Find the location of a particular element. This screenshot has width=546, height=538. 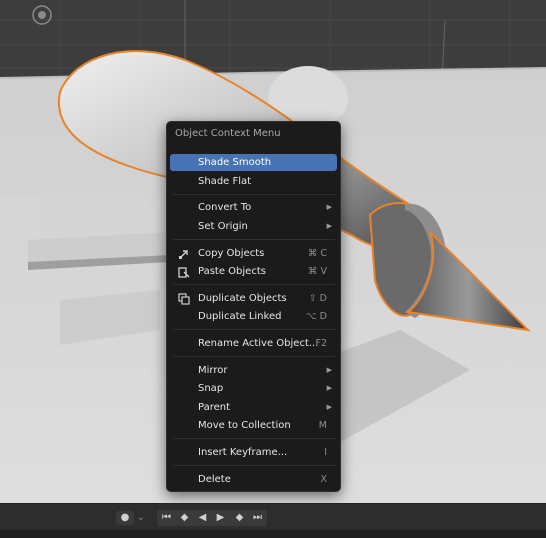

prev-keyframe-icon: ◆ is located at coordinates (184, 518).